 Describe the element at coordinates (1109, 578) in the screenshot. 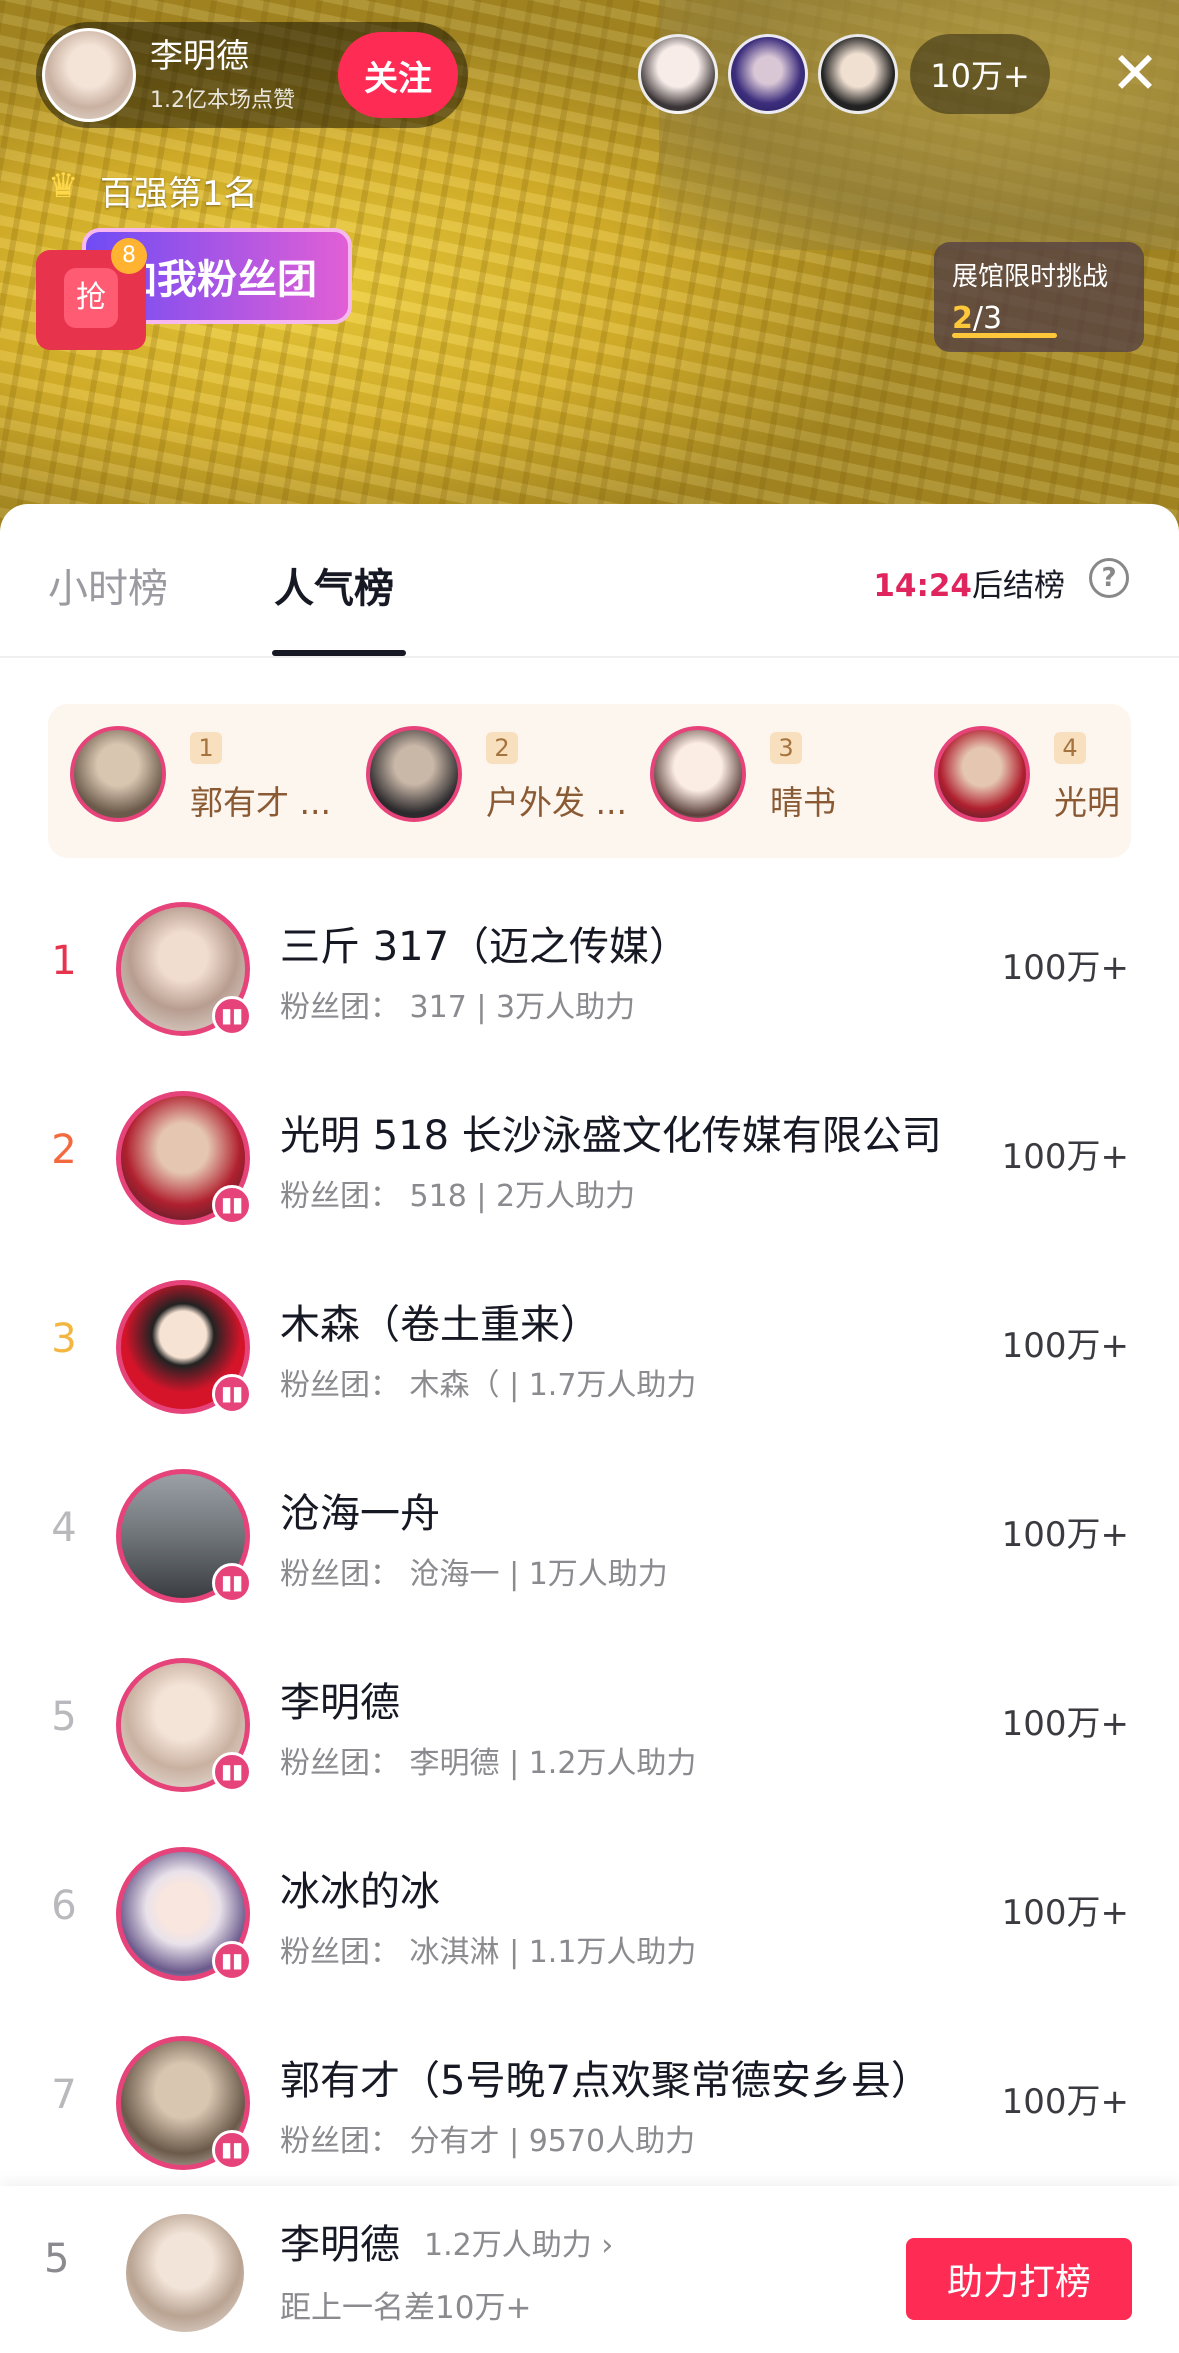

I see `help-icon: ?` at that location.